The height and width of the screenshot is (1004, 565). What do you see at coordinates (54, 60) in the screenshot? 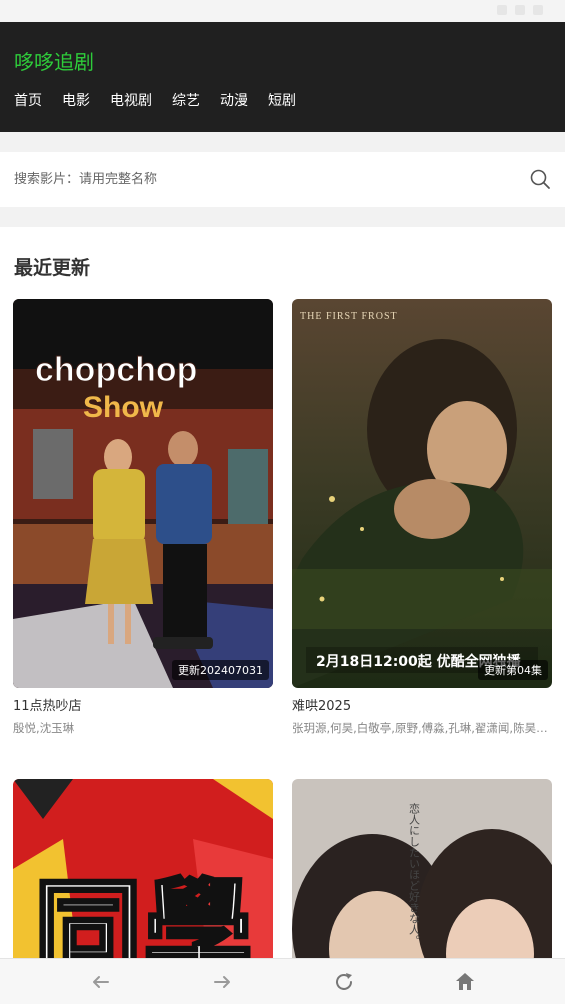
I see `site-logo: 哆哆追剧` at bounding box center [54, 60].